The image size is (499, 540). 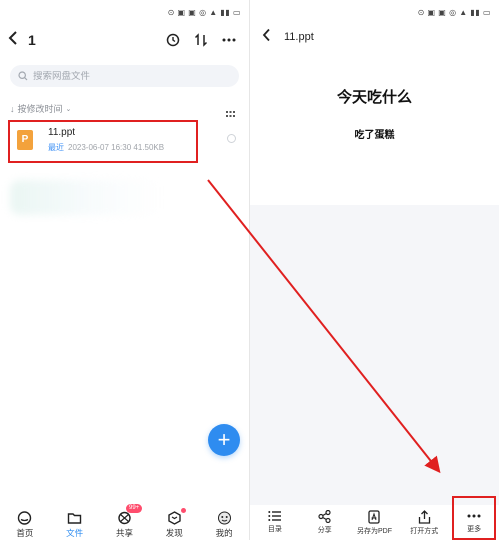 What do you see at coordinates (374, 135) in the screenshot?
I see `slide-subtitle: 吃了蛋糕` at bounding box center [374, 135].